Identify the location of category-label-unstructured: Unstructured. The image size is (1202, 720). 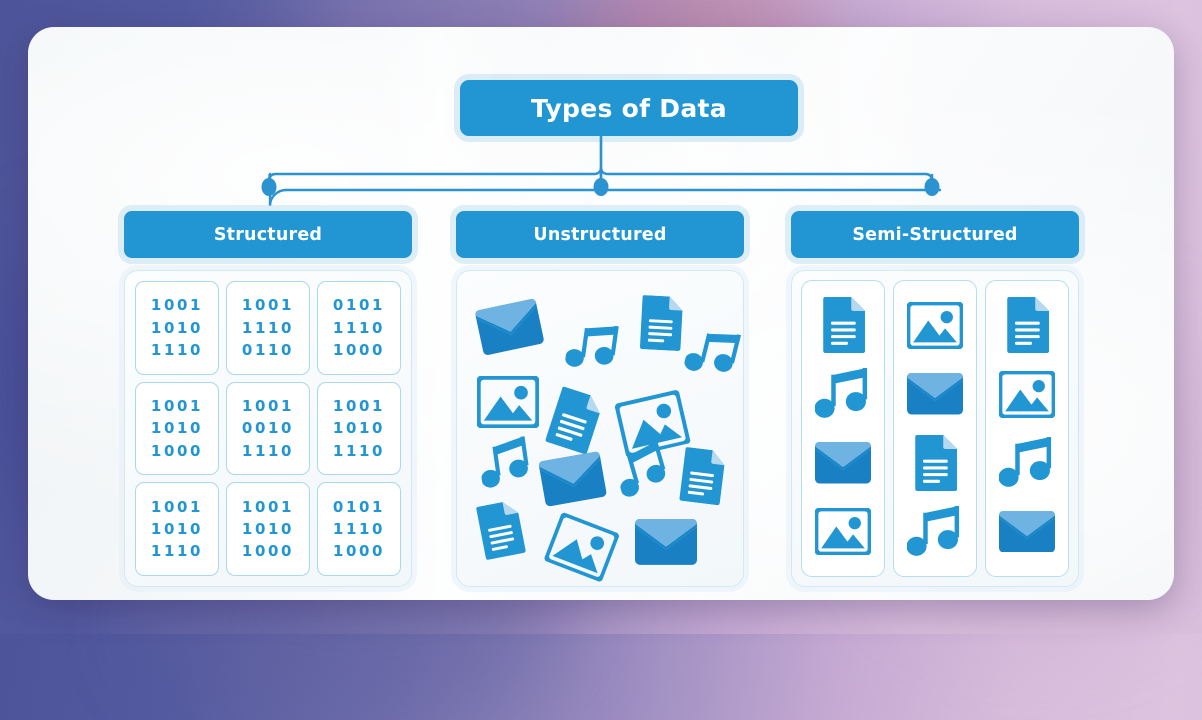
(600, 234).